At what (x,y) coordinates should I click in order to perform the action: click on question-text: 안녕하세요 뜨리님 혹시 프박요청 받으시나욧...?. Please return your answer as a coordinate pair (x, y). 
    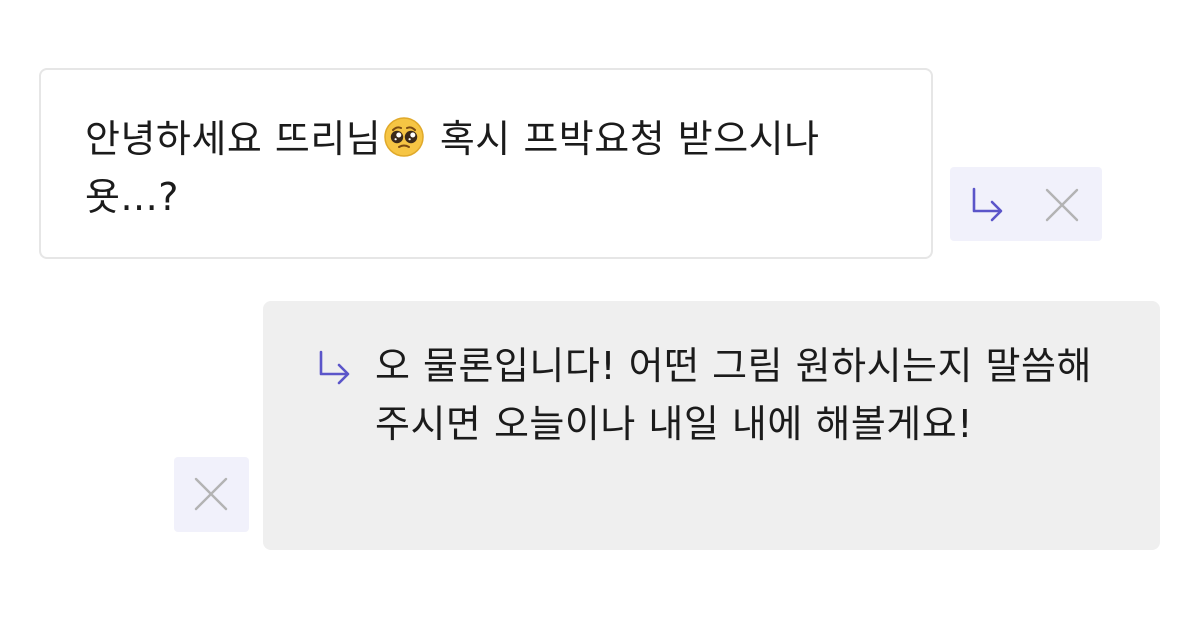
    Looking at the image, I should click on (483, 168).